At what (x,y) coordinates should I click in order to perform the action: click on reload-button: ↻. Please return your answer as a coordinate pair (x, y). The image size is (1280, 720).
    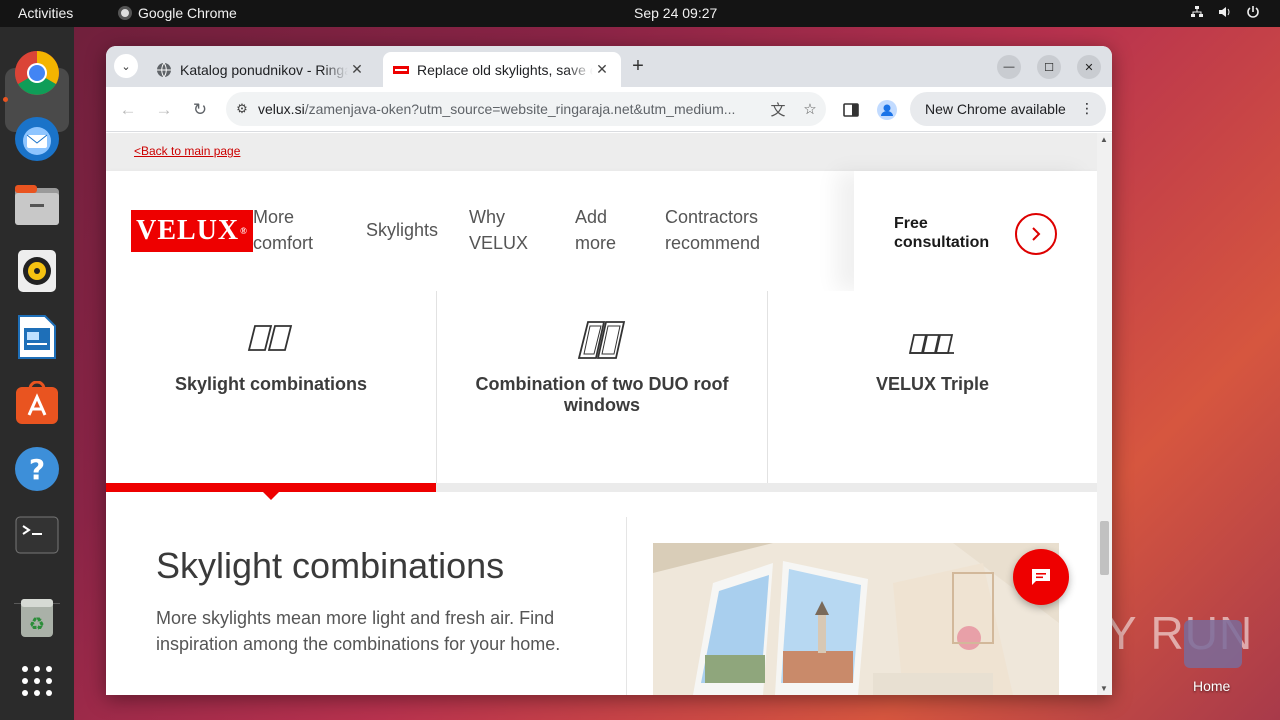
    Looking at the image, I should click on (200, 110).